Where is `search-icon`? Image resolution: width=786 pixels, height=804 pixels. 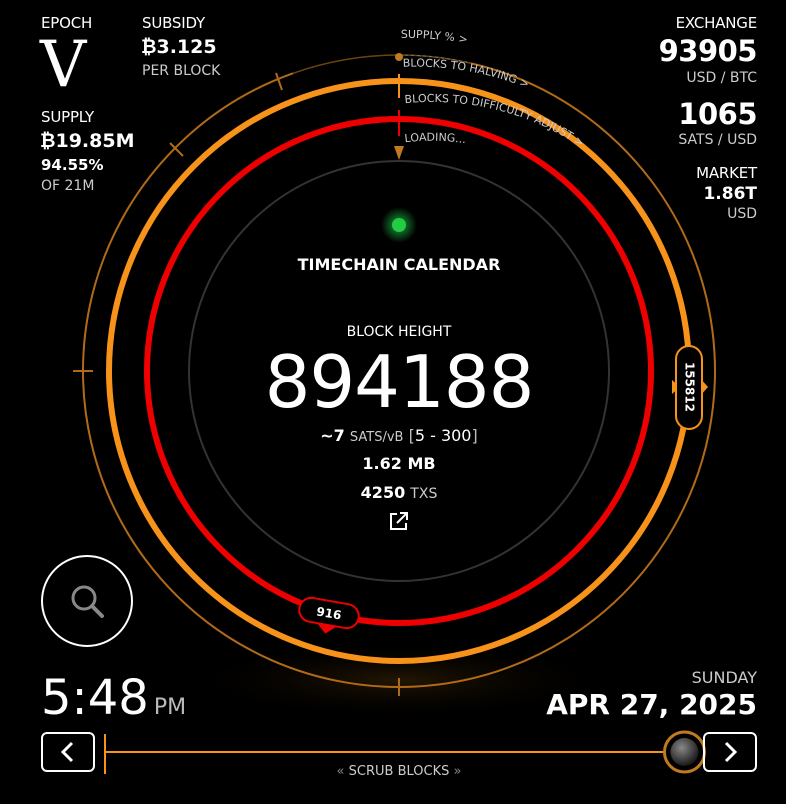
search-icon is located at coordinates (87, 601).